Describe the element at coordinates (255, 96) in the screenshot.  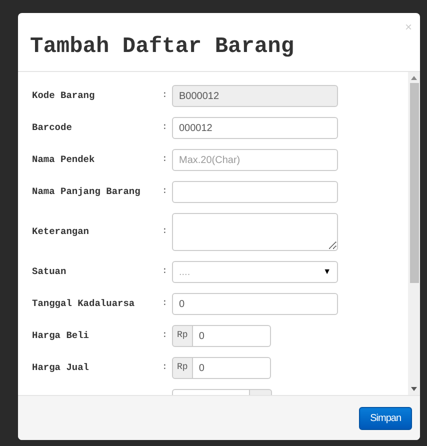
I see `input-field: B000012` at that location.